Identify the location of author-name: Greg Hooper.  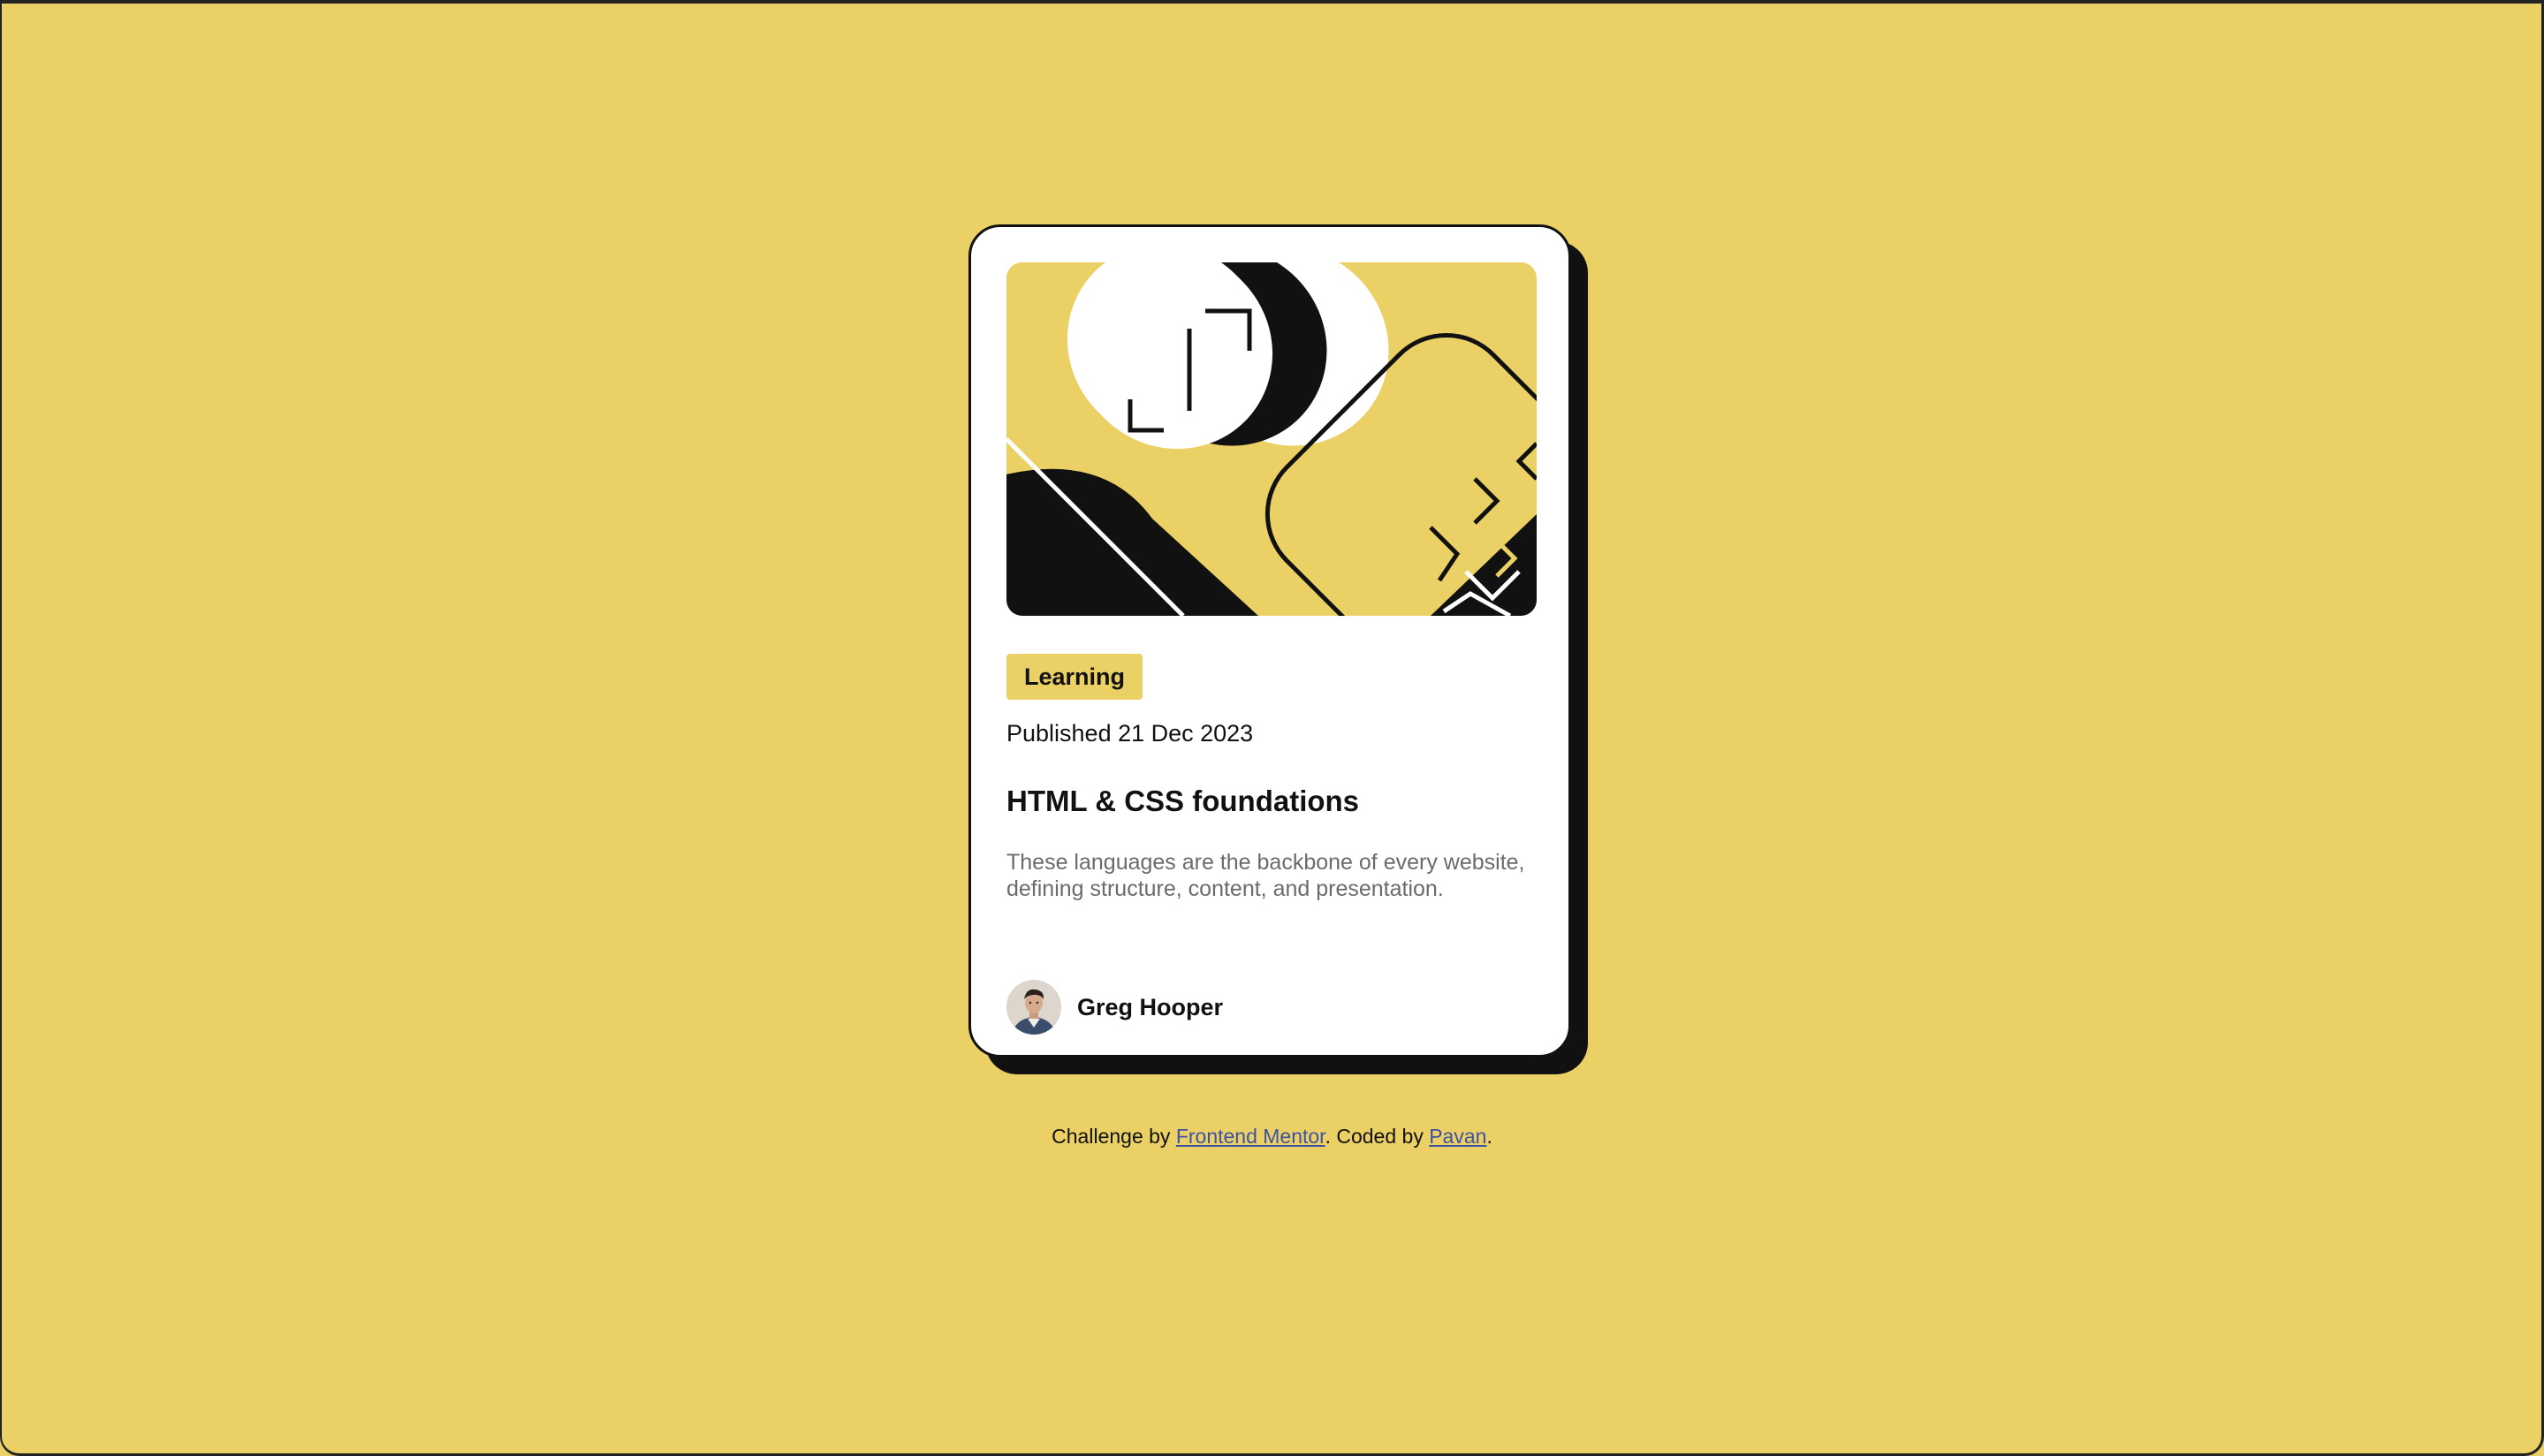
(1150, 1006).